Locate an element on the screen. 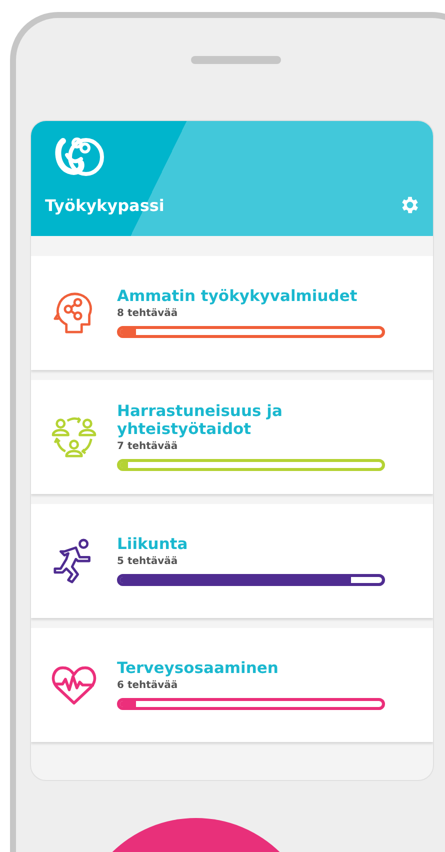 The height and width of the screenshot is (852, 445). category-title: Terveysosaaminen is located at coordinates (197, 669).